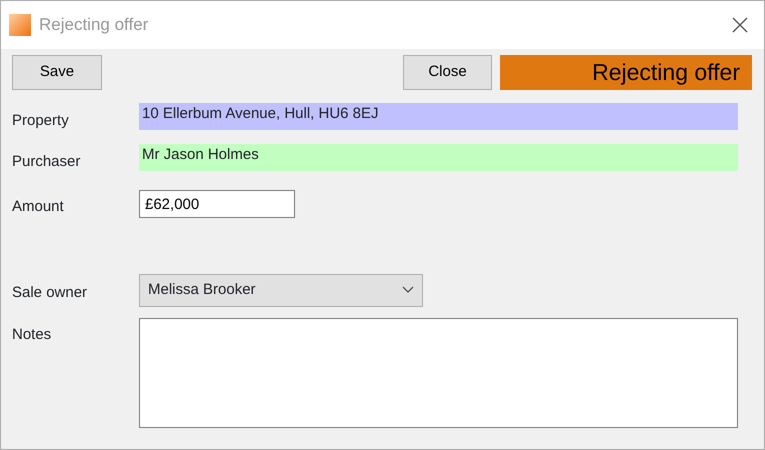 The image size is (765, 450). Describe the element at coordinates (93, 25) in the screenshot. I see `window-title: Rejecting offer` at that location.